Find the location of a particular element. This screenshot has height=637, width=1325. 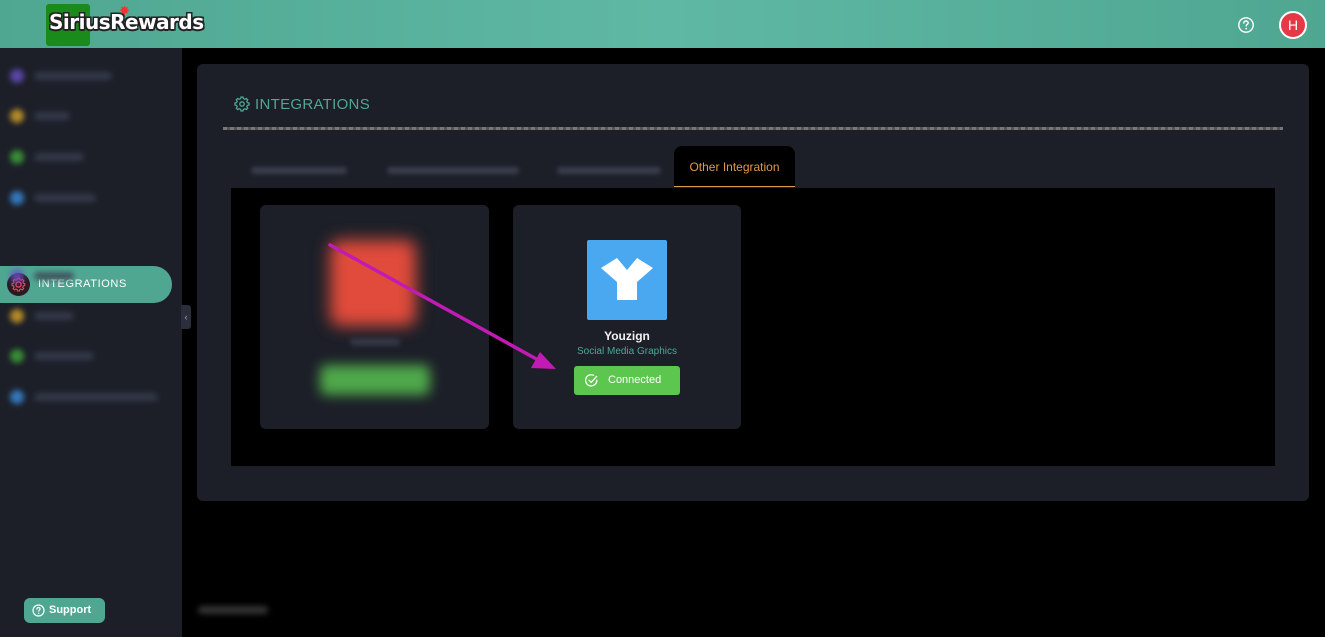

support-label: Support is located at coordinates (70, 610).